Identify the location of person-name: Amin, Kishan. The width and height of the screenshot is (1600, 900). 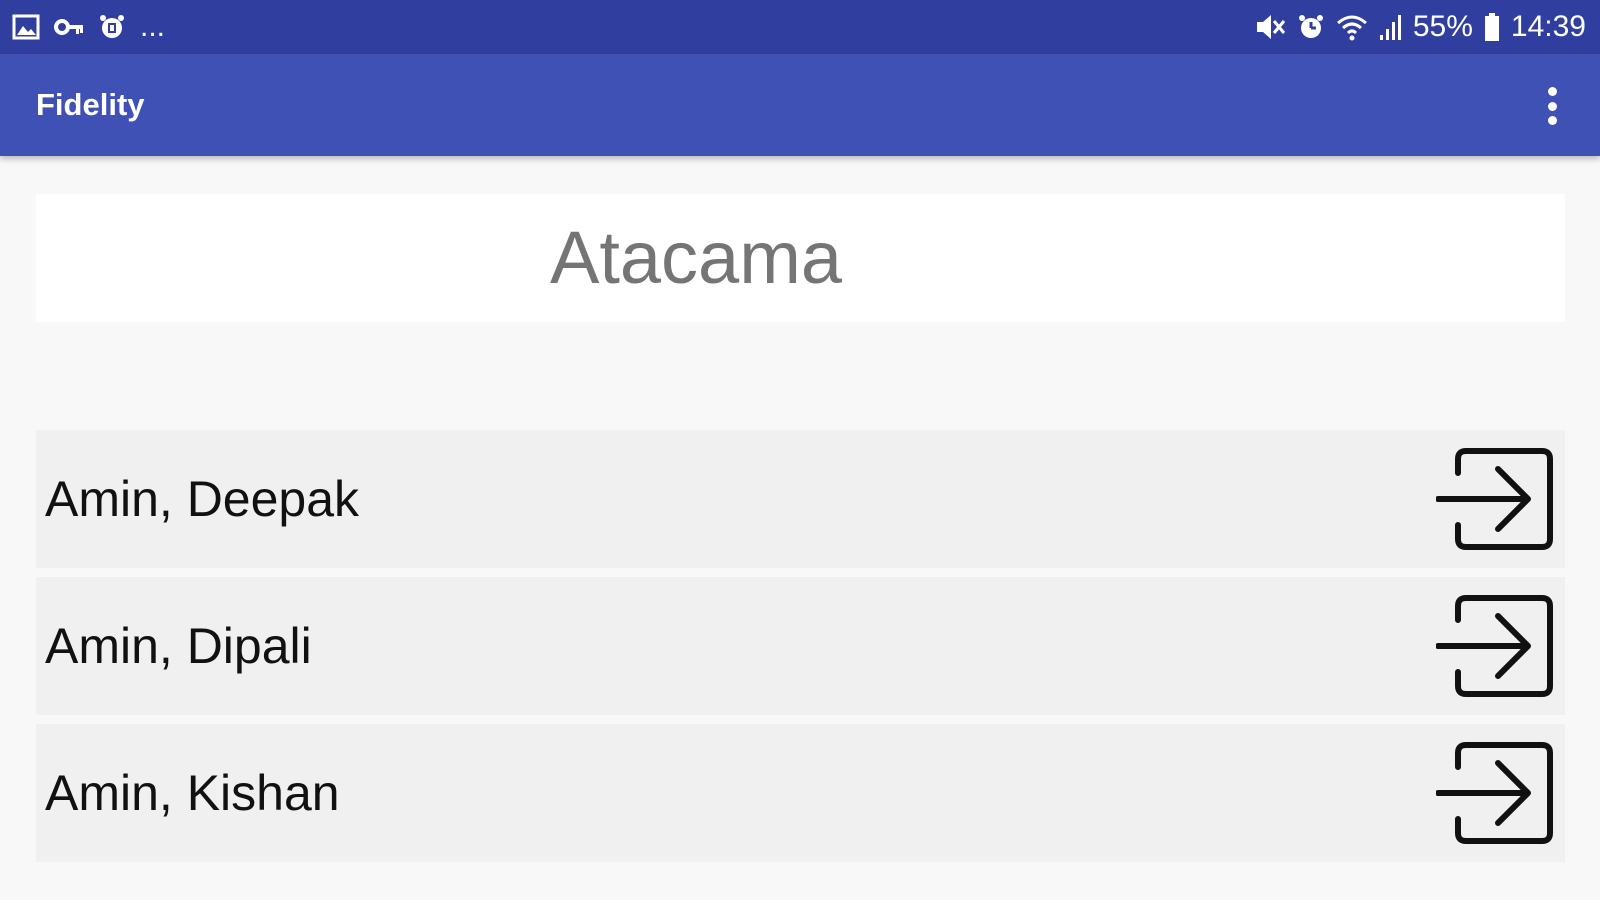
(192, 793).